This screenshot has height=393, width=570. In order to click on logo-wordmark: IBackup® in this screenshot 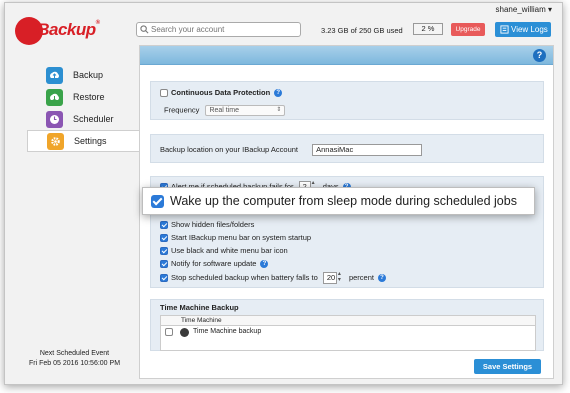, I will do `click(66, 29)`.